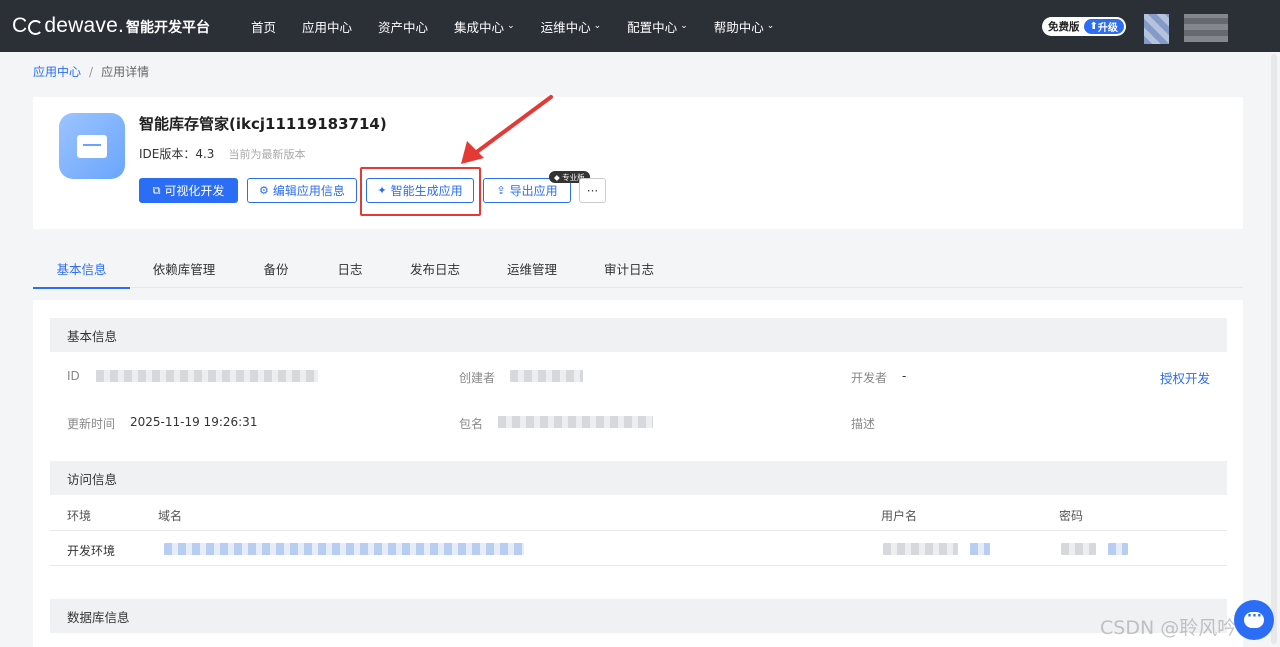  Describe the element at coordinates (125, 72) in the screenshot. I see `breadcrumb-current: 应用详情` at that location.